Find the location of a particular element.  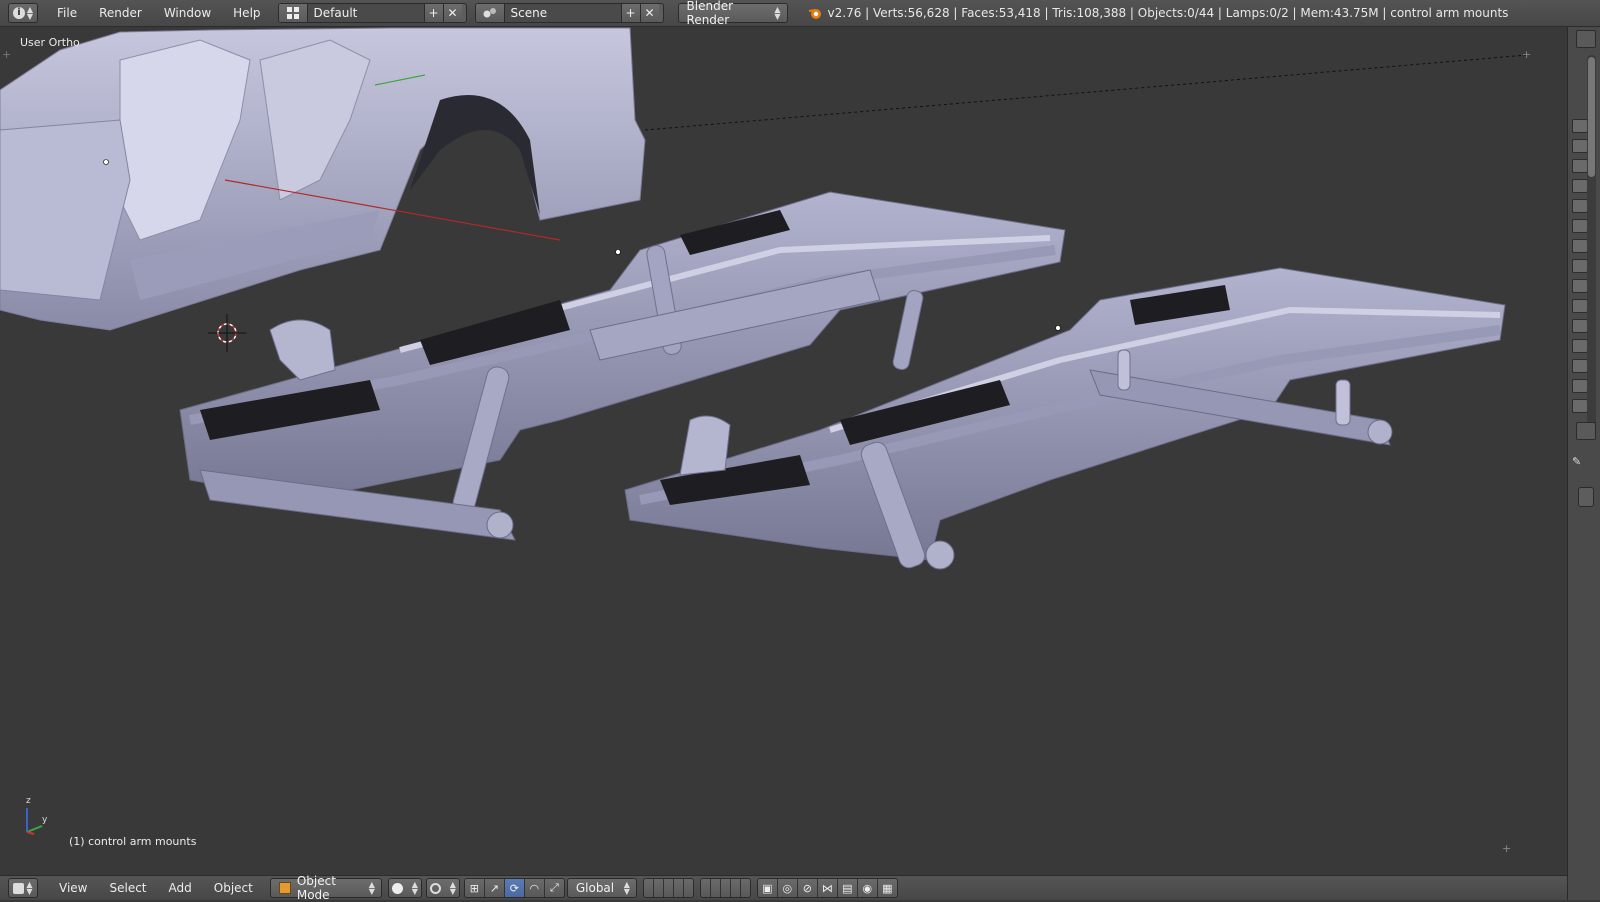

orientation-label: Global is located at coordinates (595, 888).